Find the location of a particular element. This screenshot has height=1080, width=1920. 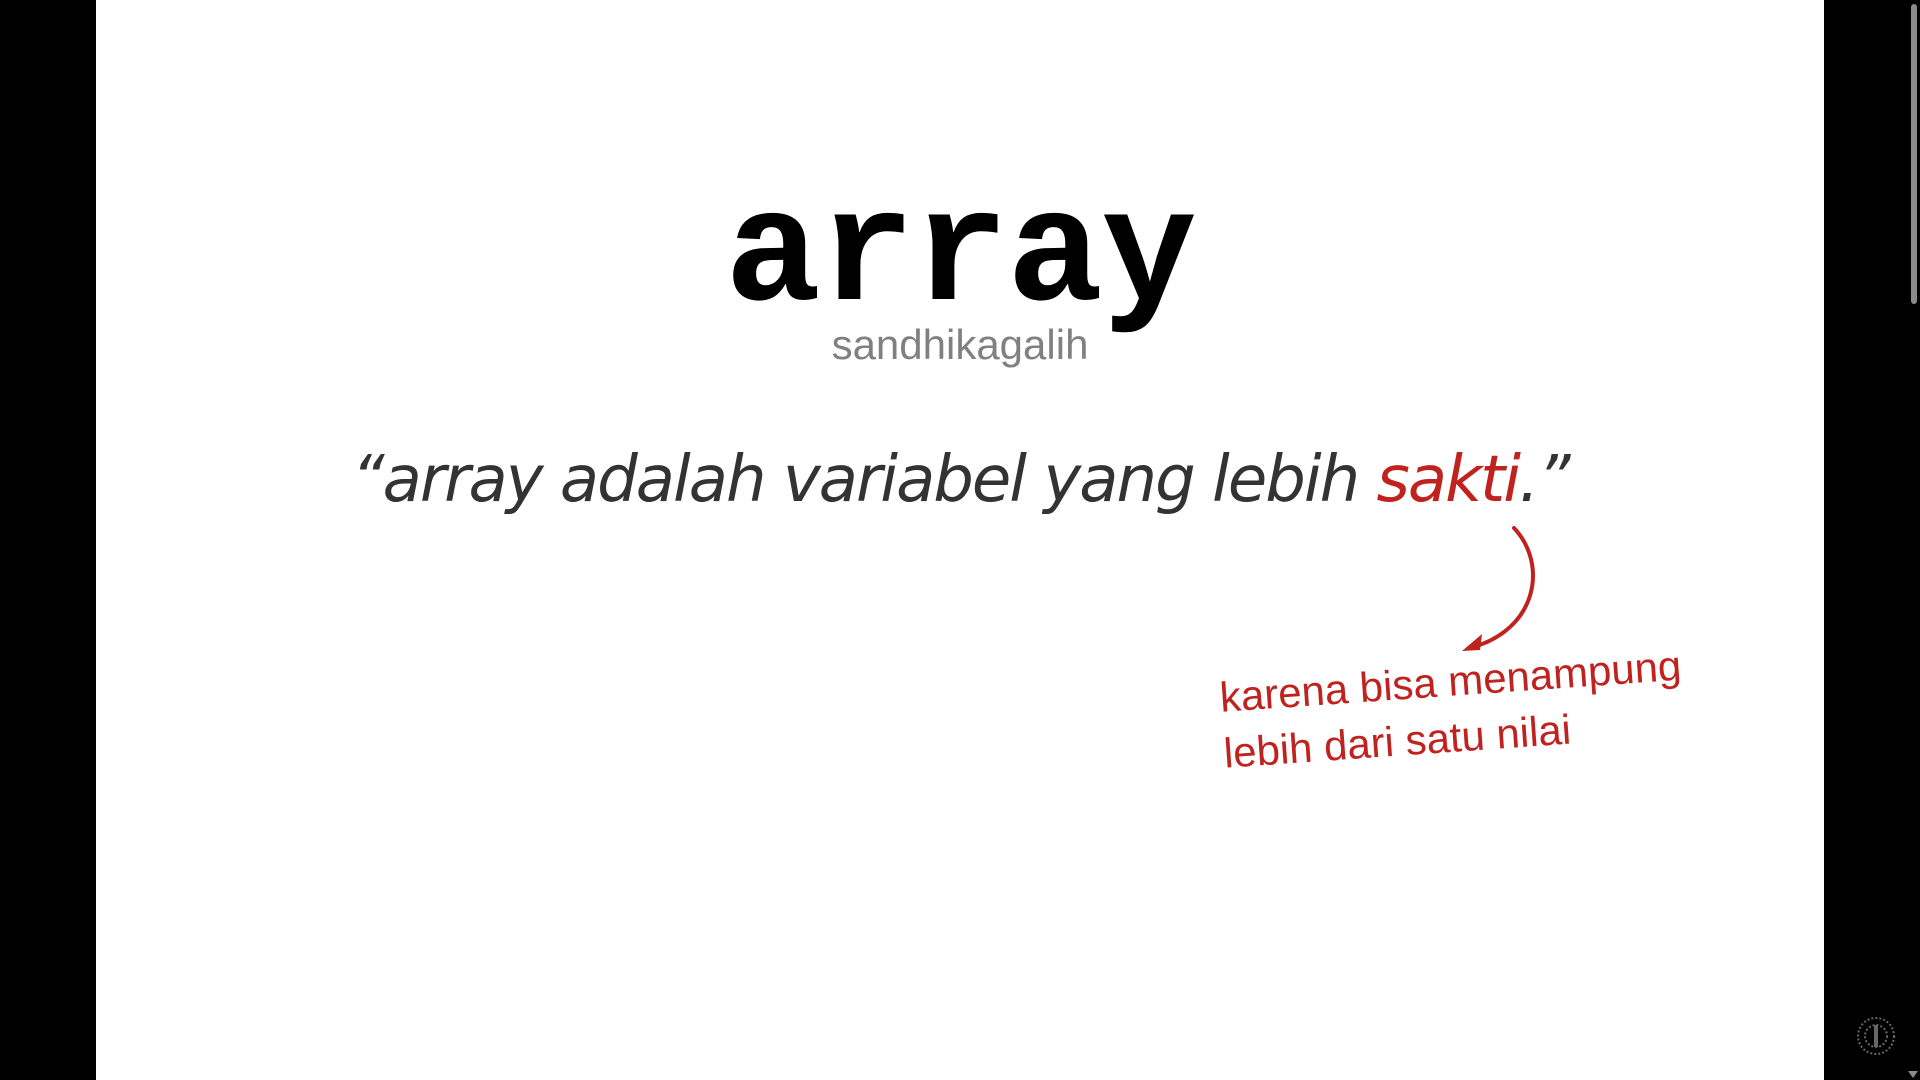

curved-arrow-icon is located at coordinates (1498, 588).